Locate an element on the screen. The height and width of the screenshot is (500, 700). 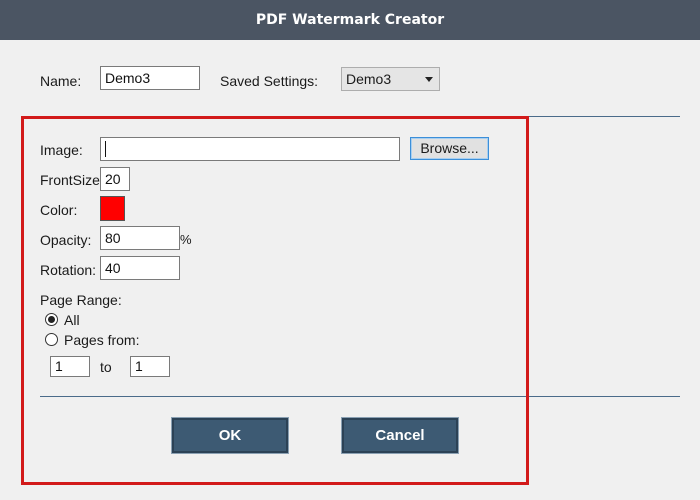
name-input: Demo3 is located at coordinates (150, 78).